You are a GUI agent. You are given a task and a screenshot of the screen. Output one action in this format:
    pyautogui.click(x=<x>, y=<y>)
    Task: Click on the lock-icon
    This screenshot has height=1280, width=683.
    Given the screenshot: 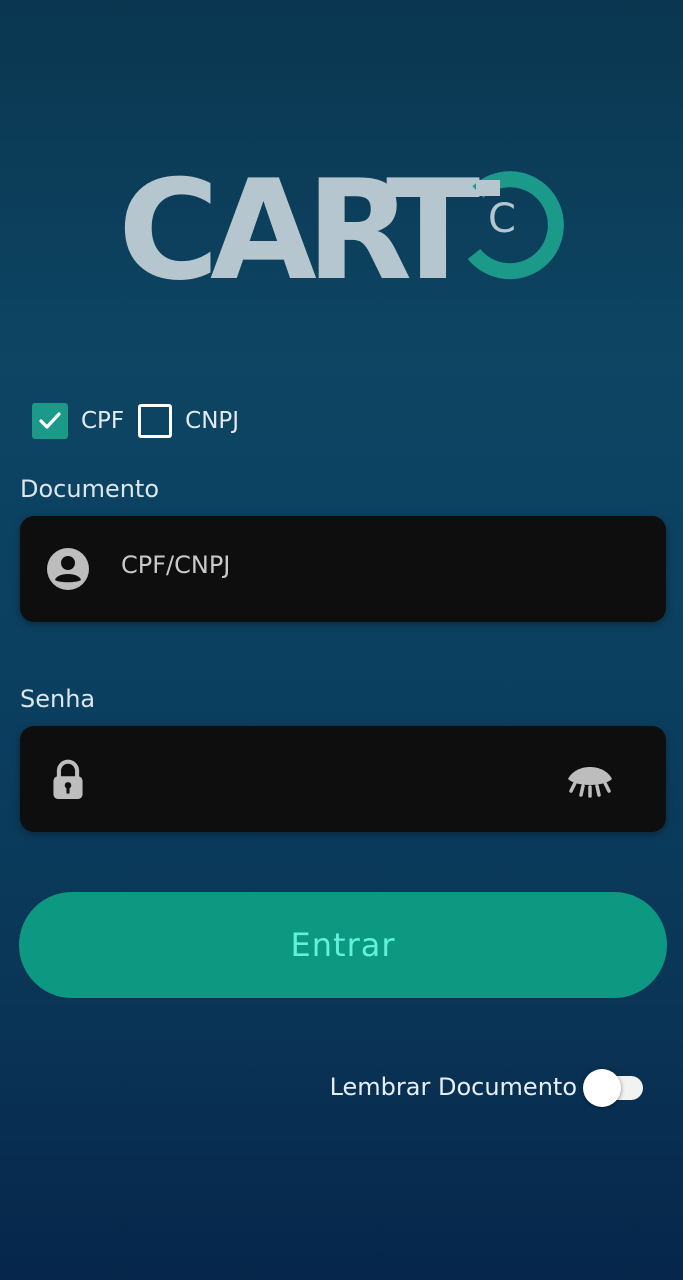 What is the action you would take?
    pyautogui.click(x=68, y=779)
    